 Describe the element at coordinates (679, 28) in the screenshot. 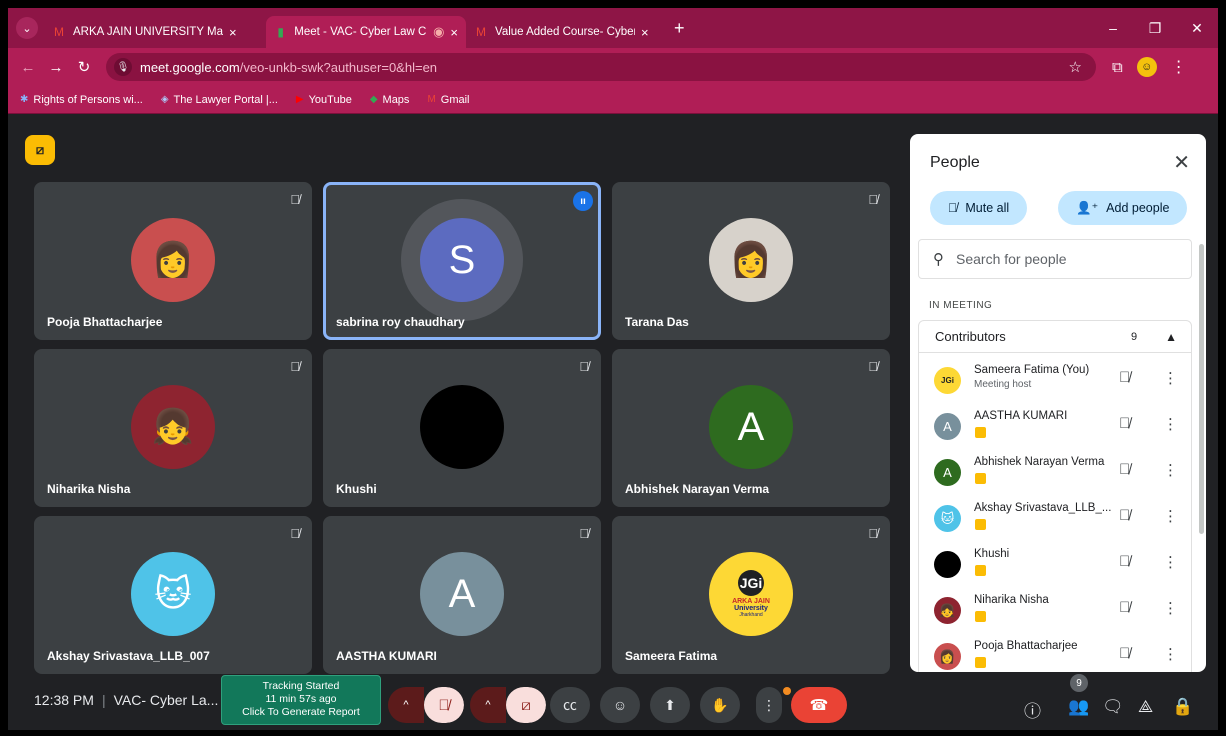

I see `new-tab-icon: +` at that location.